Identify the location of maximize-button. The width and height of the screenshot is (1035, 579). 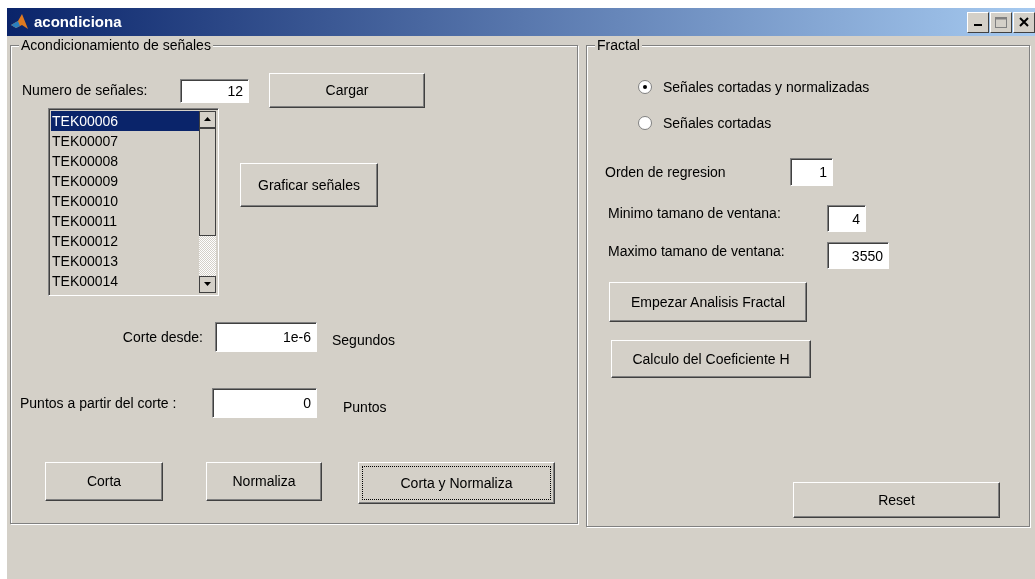
(1001, 22).